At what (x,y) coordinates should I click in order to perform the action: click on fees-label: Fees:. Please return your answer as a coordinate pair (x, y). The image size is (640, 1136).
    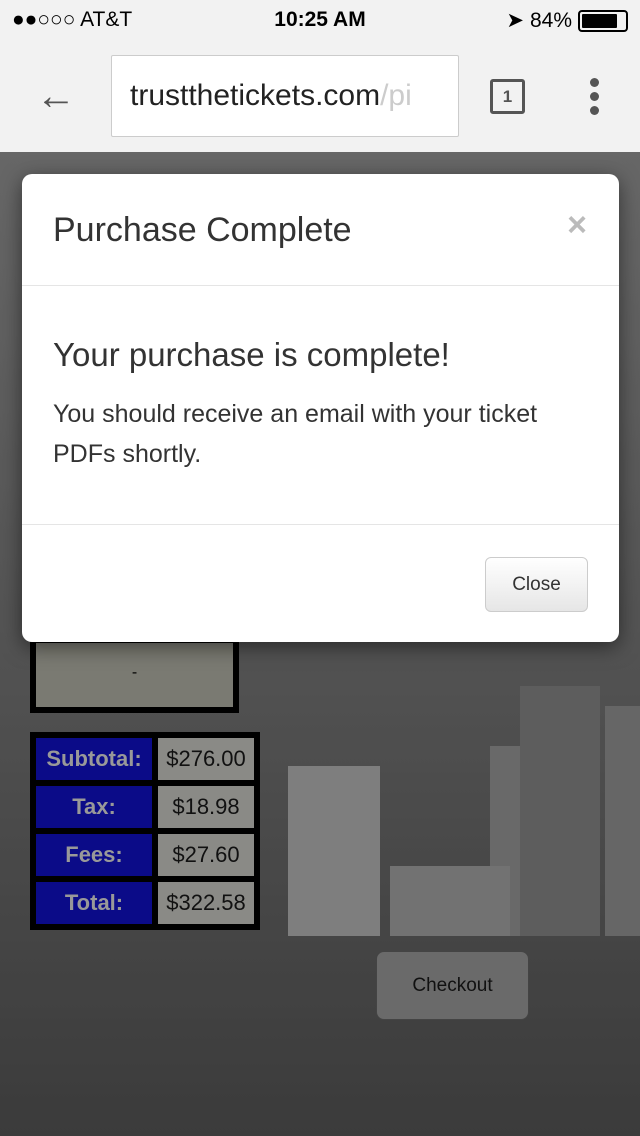
    Looking at the image, I should click on (94, 855).